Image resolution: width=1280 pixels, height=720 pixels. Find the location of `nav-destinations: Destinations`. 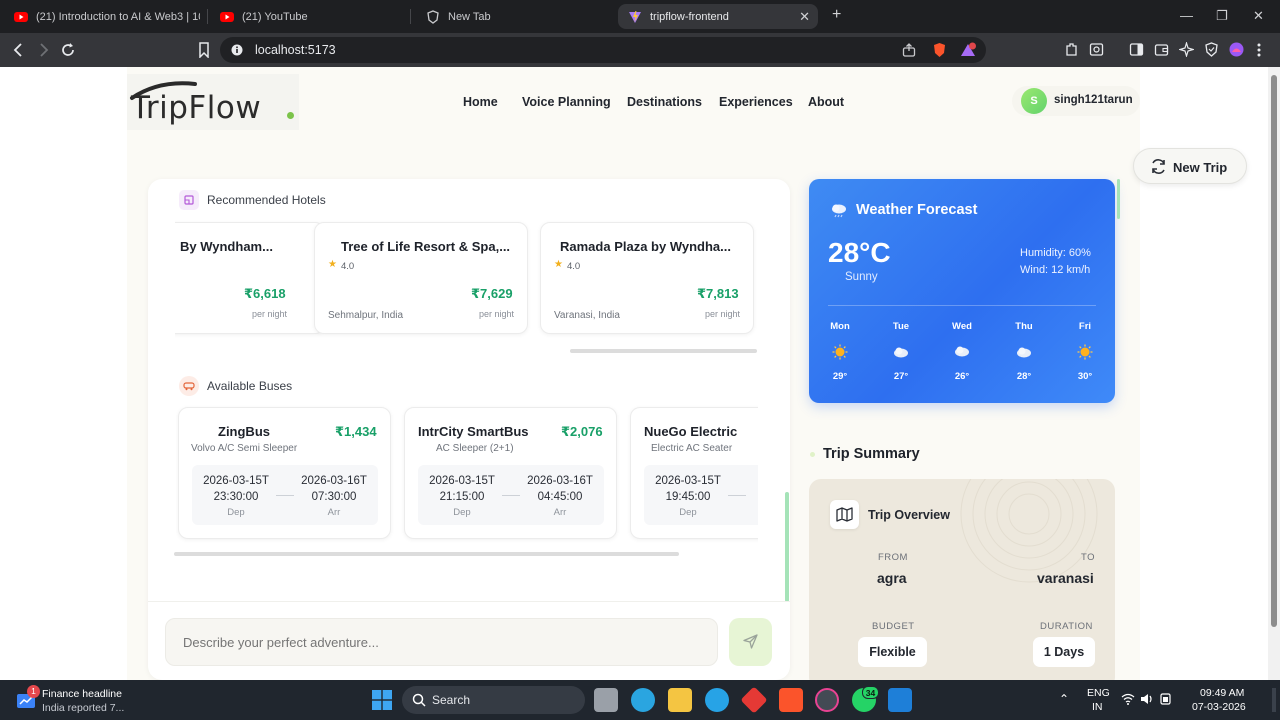

nav-destinations: Destinations is located at coordinates (664, 102).